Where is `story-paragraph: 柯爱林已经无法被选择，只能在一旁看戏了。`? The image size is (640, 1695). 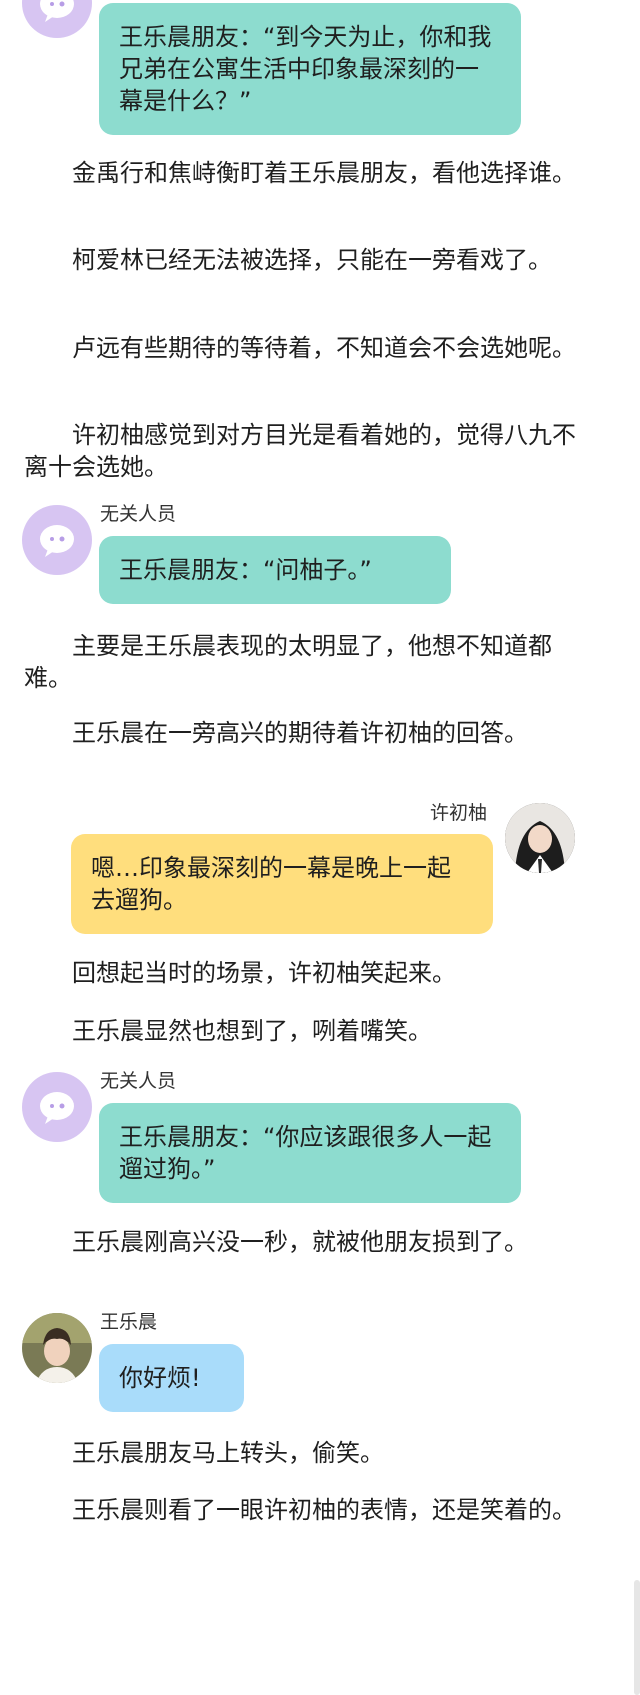
story-paragraph: 柯爱林已经无法被选择，只能在一旁看戏了。 is located at coordinates (312, 260).